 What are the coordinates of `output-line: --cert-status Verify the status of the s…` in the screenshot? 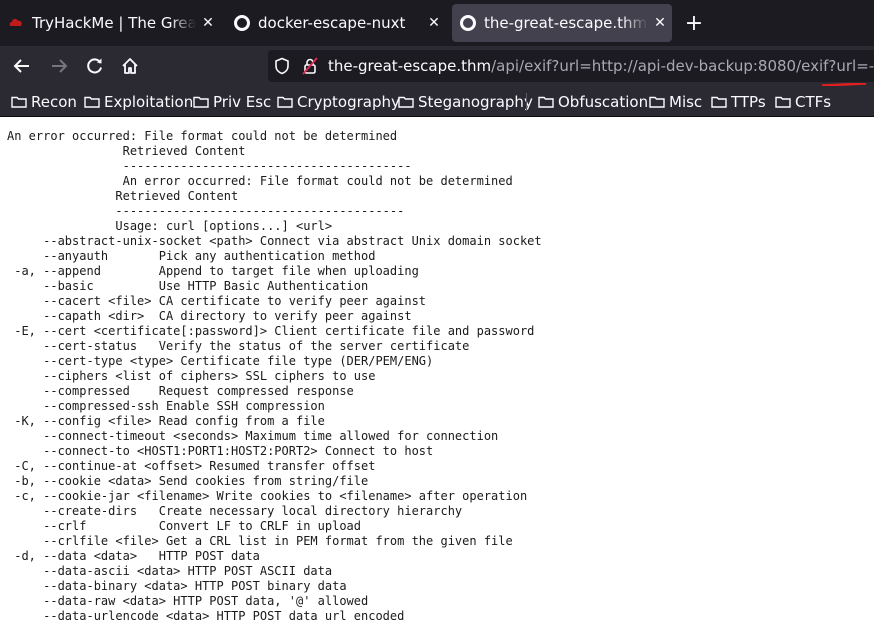 It's located at (238, 346).